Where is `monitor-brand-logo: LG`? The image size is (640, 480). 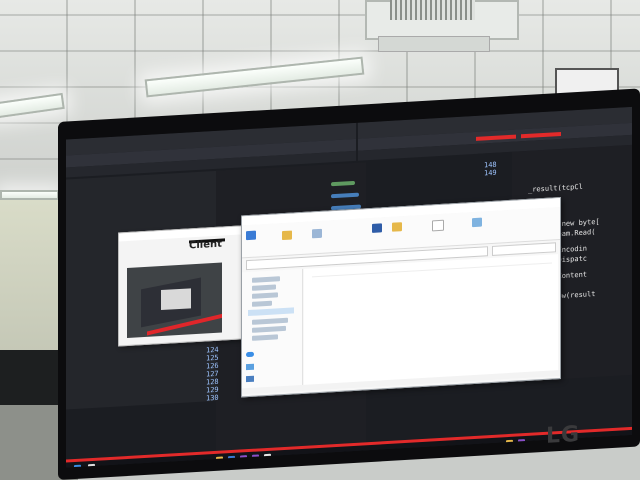
monitor-brand-logo: LG is located at coordinates (563, 435).